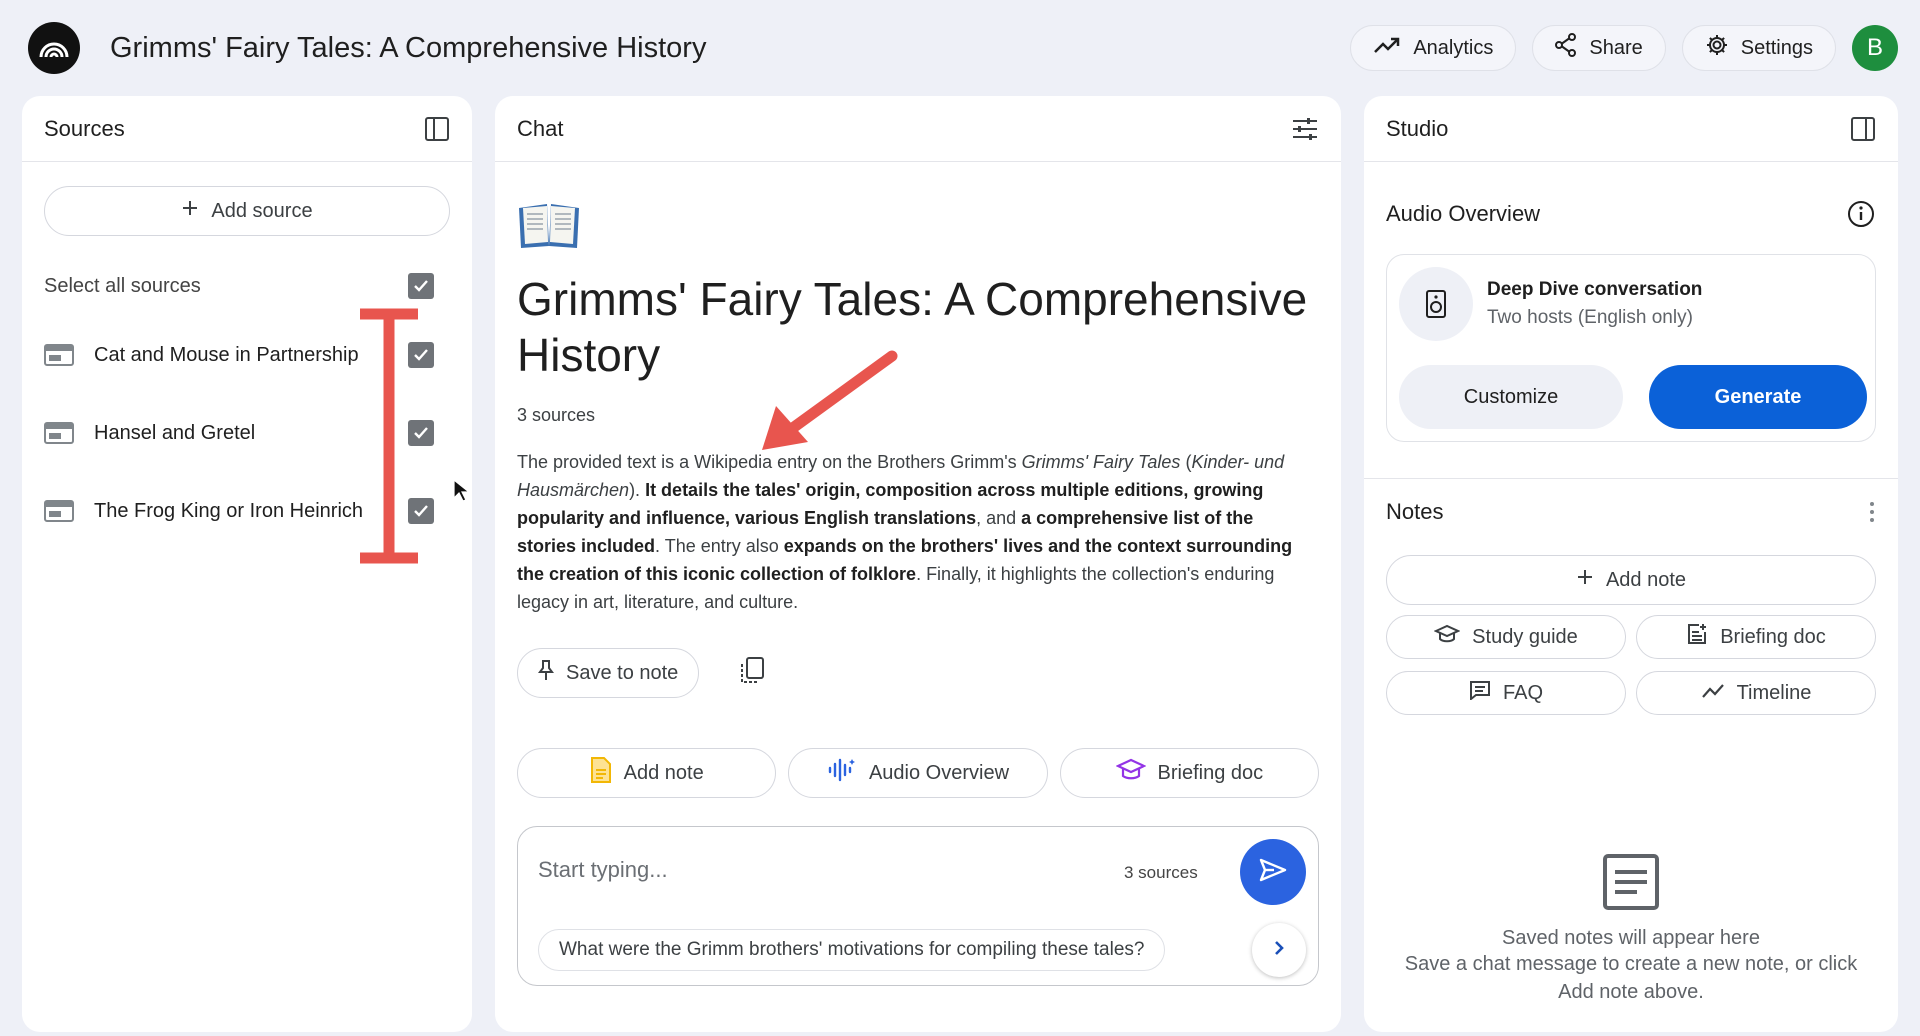 This screenshot has height=1036, width=1920. I want to click on study-guide-button: Study guide, so click(1506, 637).